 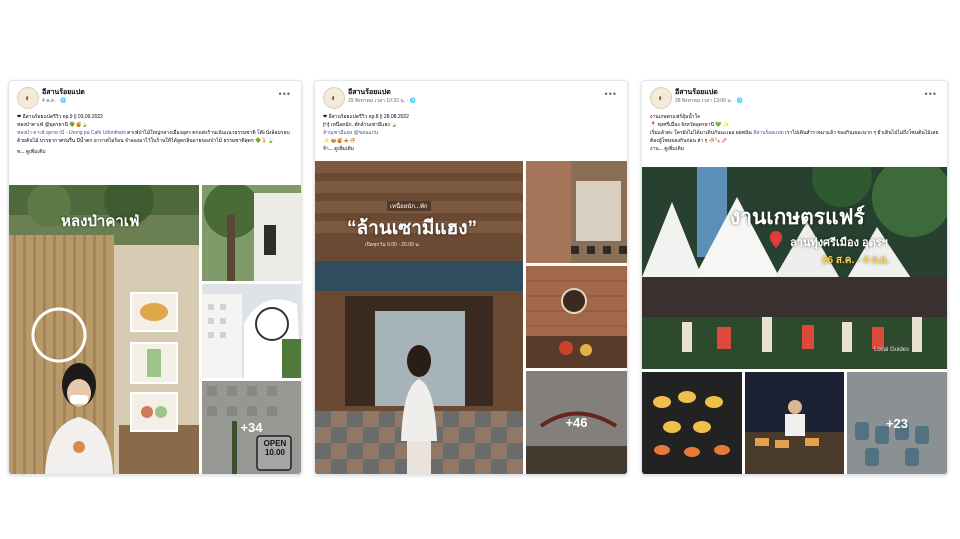 I want to click on post-header: ◐ อีสานร้อยแปด 4 พ.ค. · 🌐 •••, so click(x=155, y=97).